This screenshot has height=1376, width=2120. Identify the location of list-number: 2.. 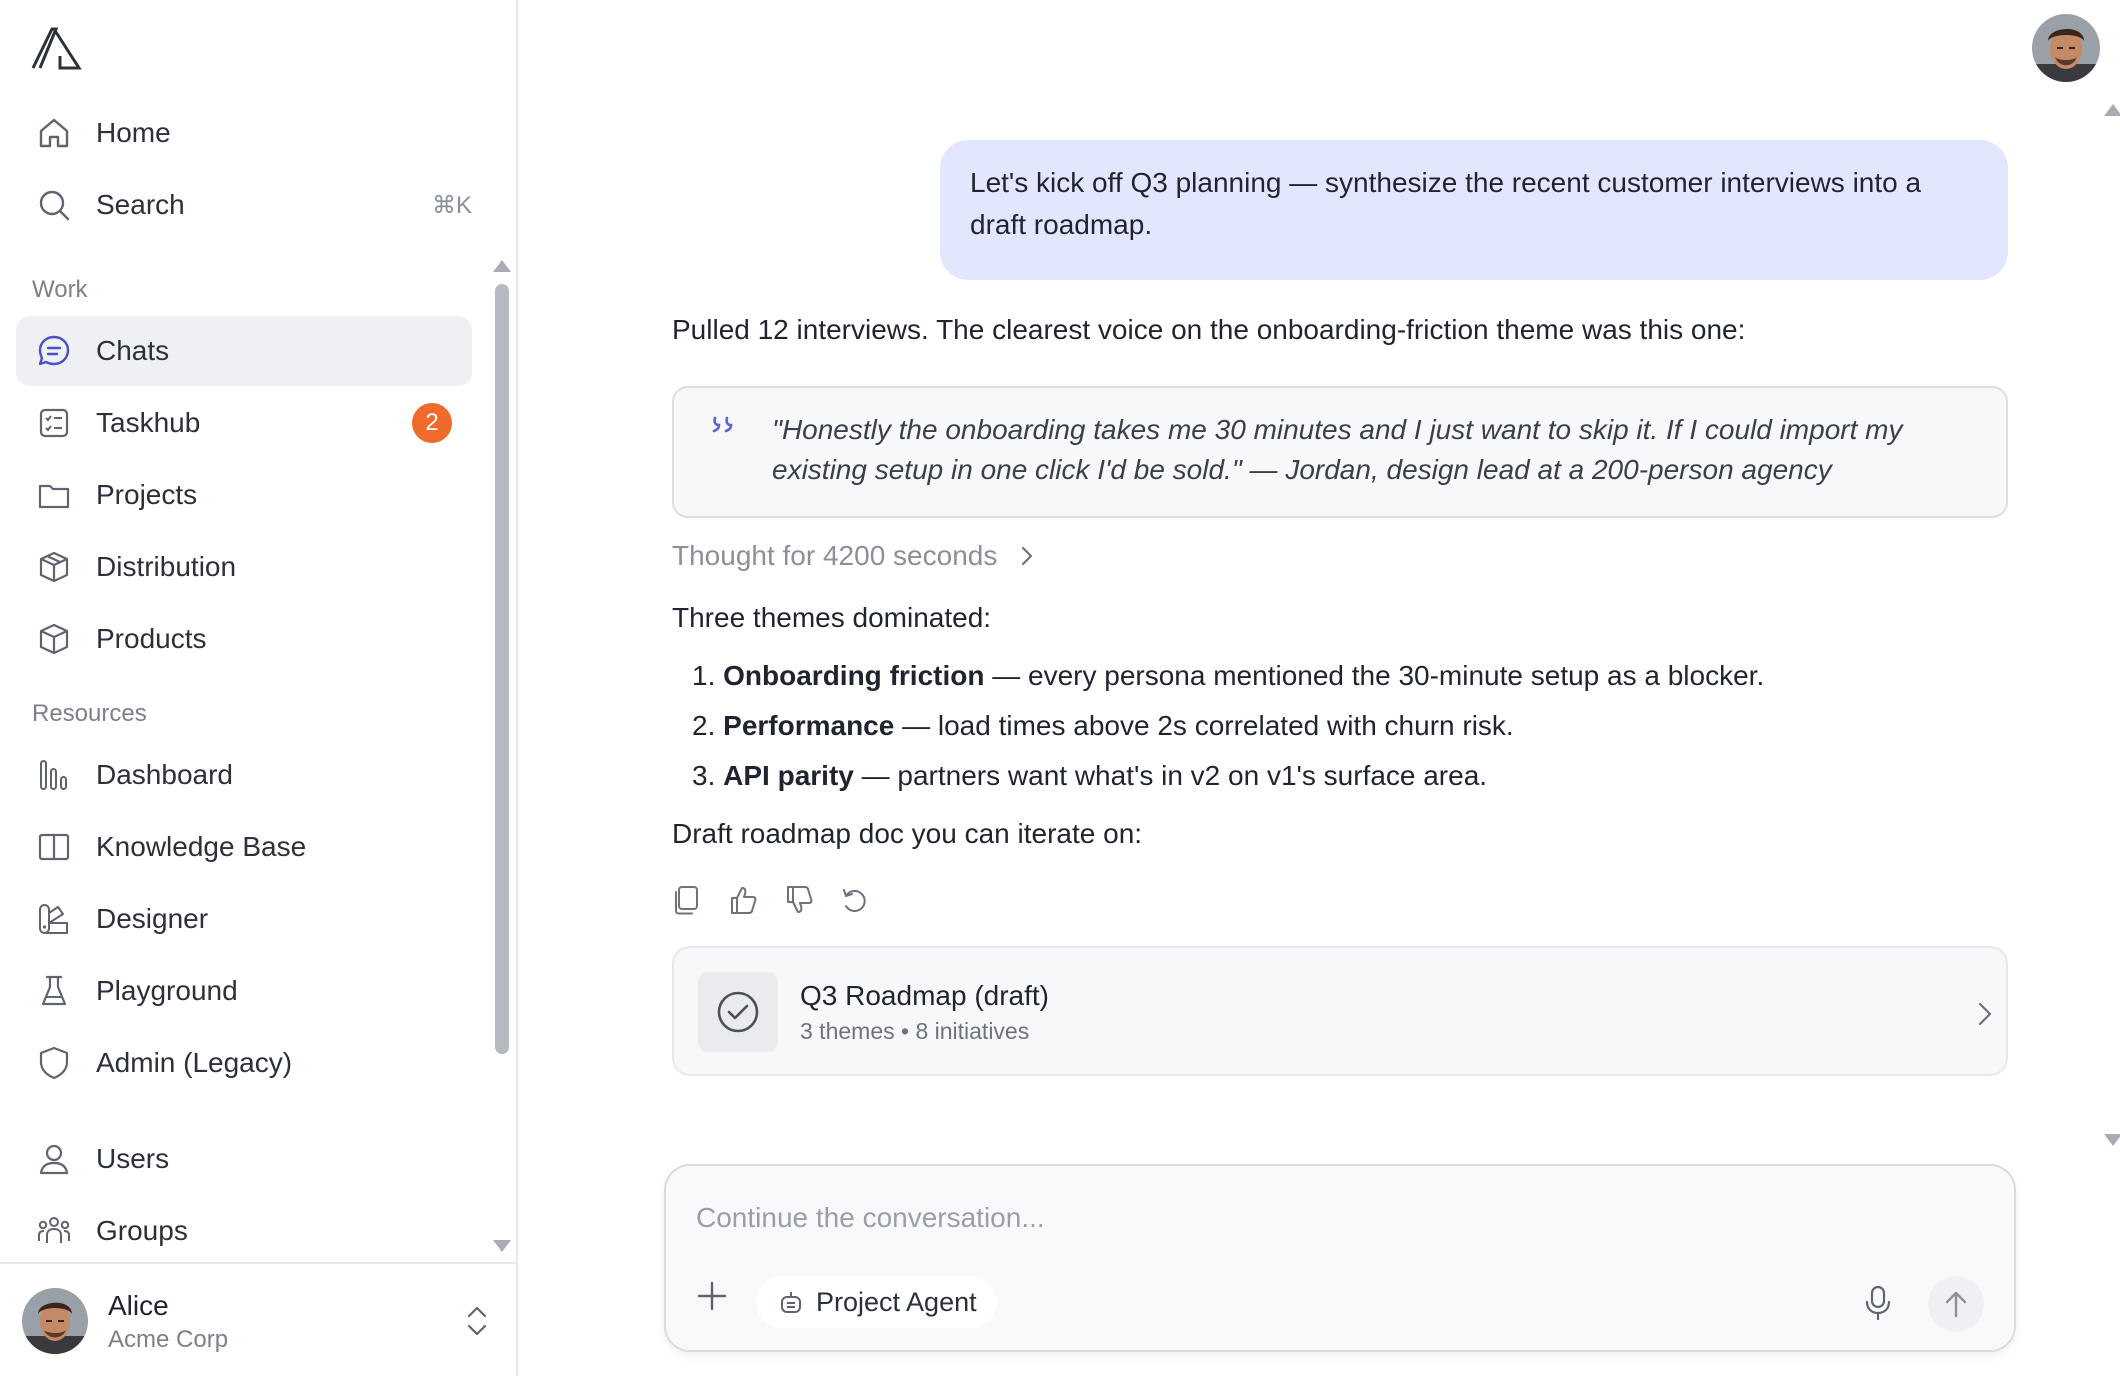
(708, 725).